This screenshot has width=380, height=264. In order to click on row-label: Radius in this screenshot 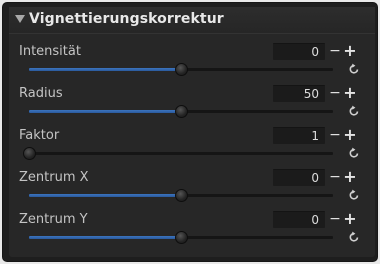, I will do `click(41, 93)`.